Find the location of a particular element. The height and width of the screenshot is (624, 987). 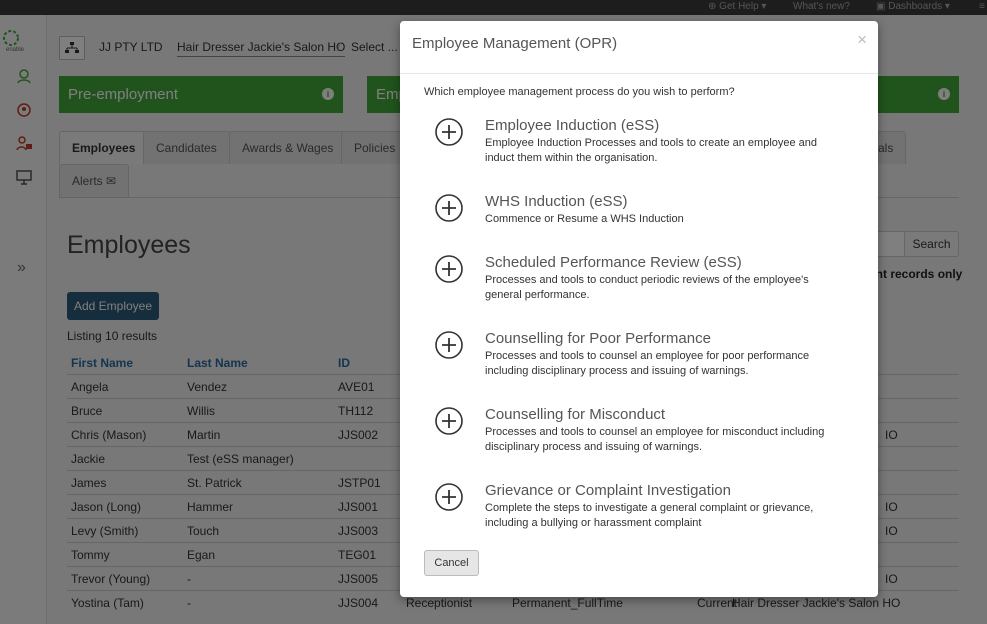

cancel-button: Cancel is located at coordinates (451, 563).